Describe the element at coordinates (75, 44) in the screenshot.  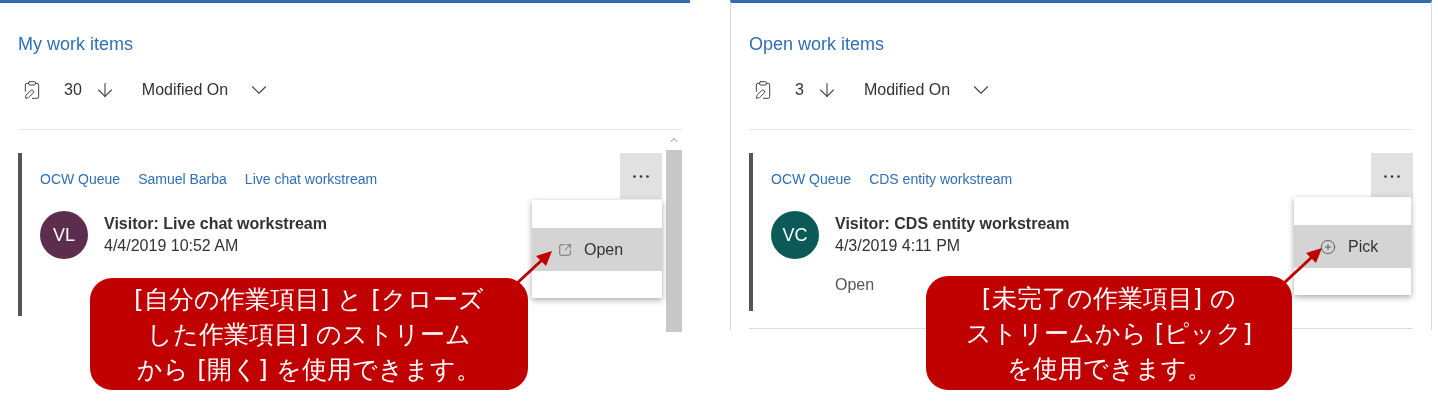
I see `section-title: My work items` at that location.